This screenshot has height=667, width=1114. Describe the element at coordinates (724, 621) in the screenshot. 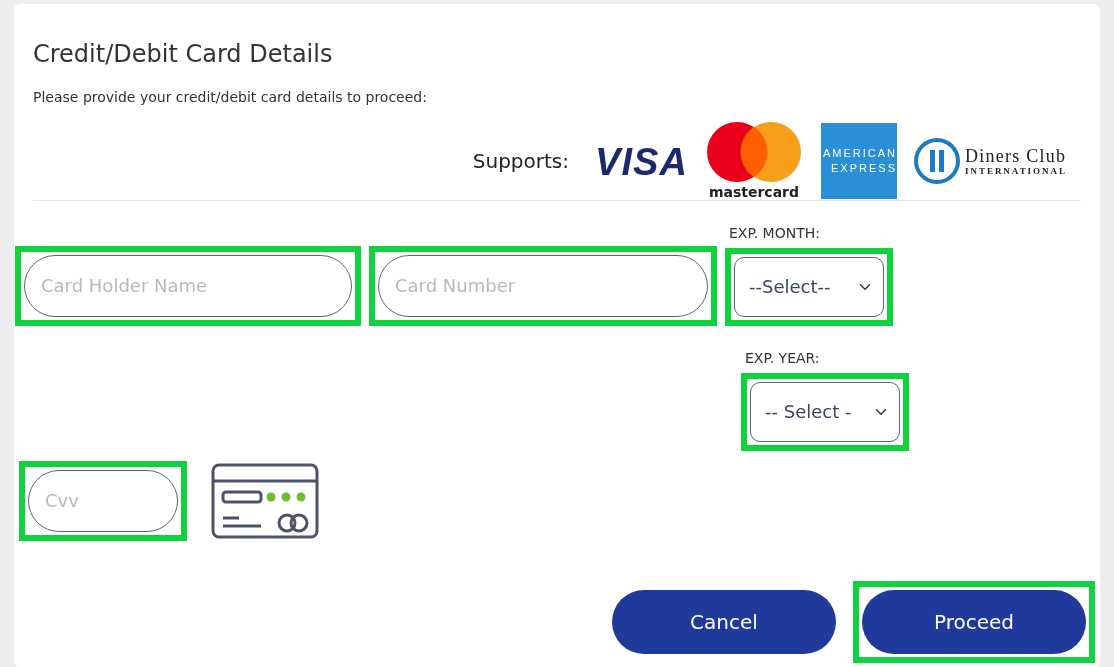

I see `action-button: Cancel` at that location.